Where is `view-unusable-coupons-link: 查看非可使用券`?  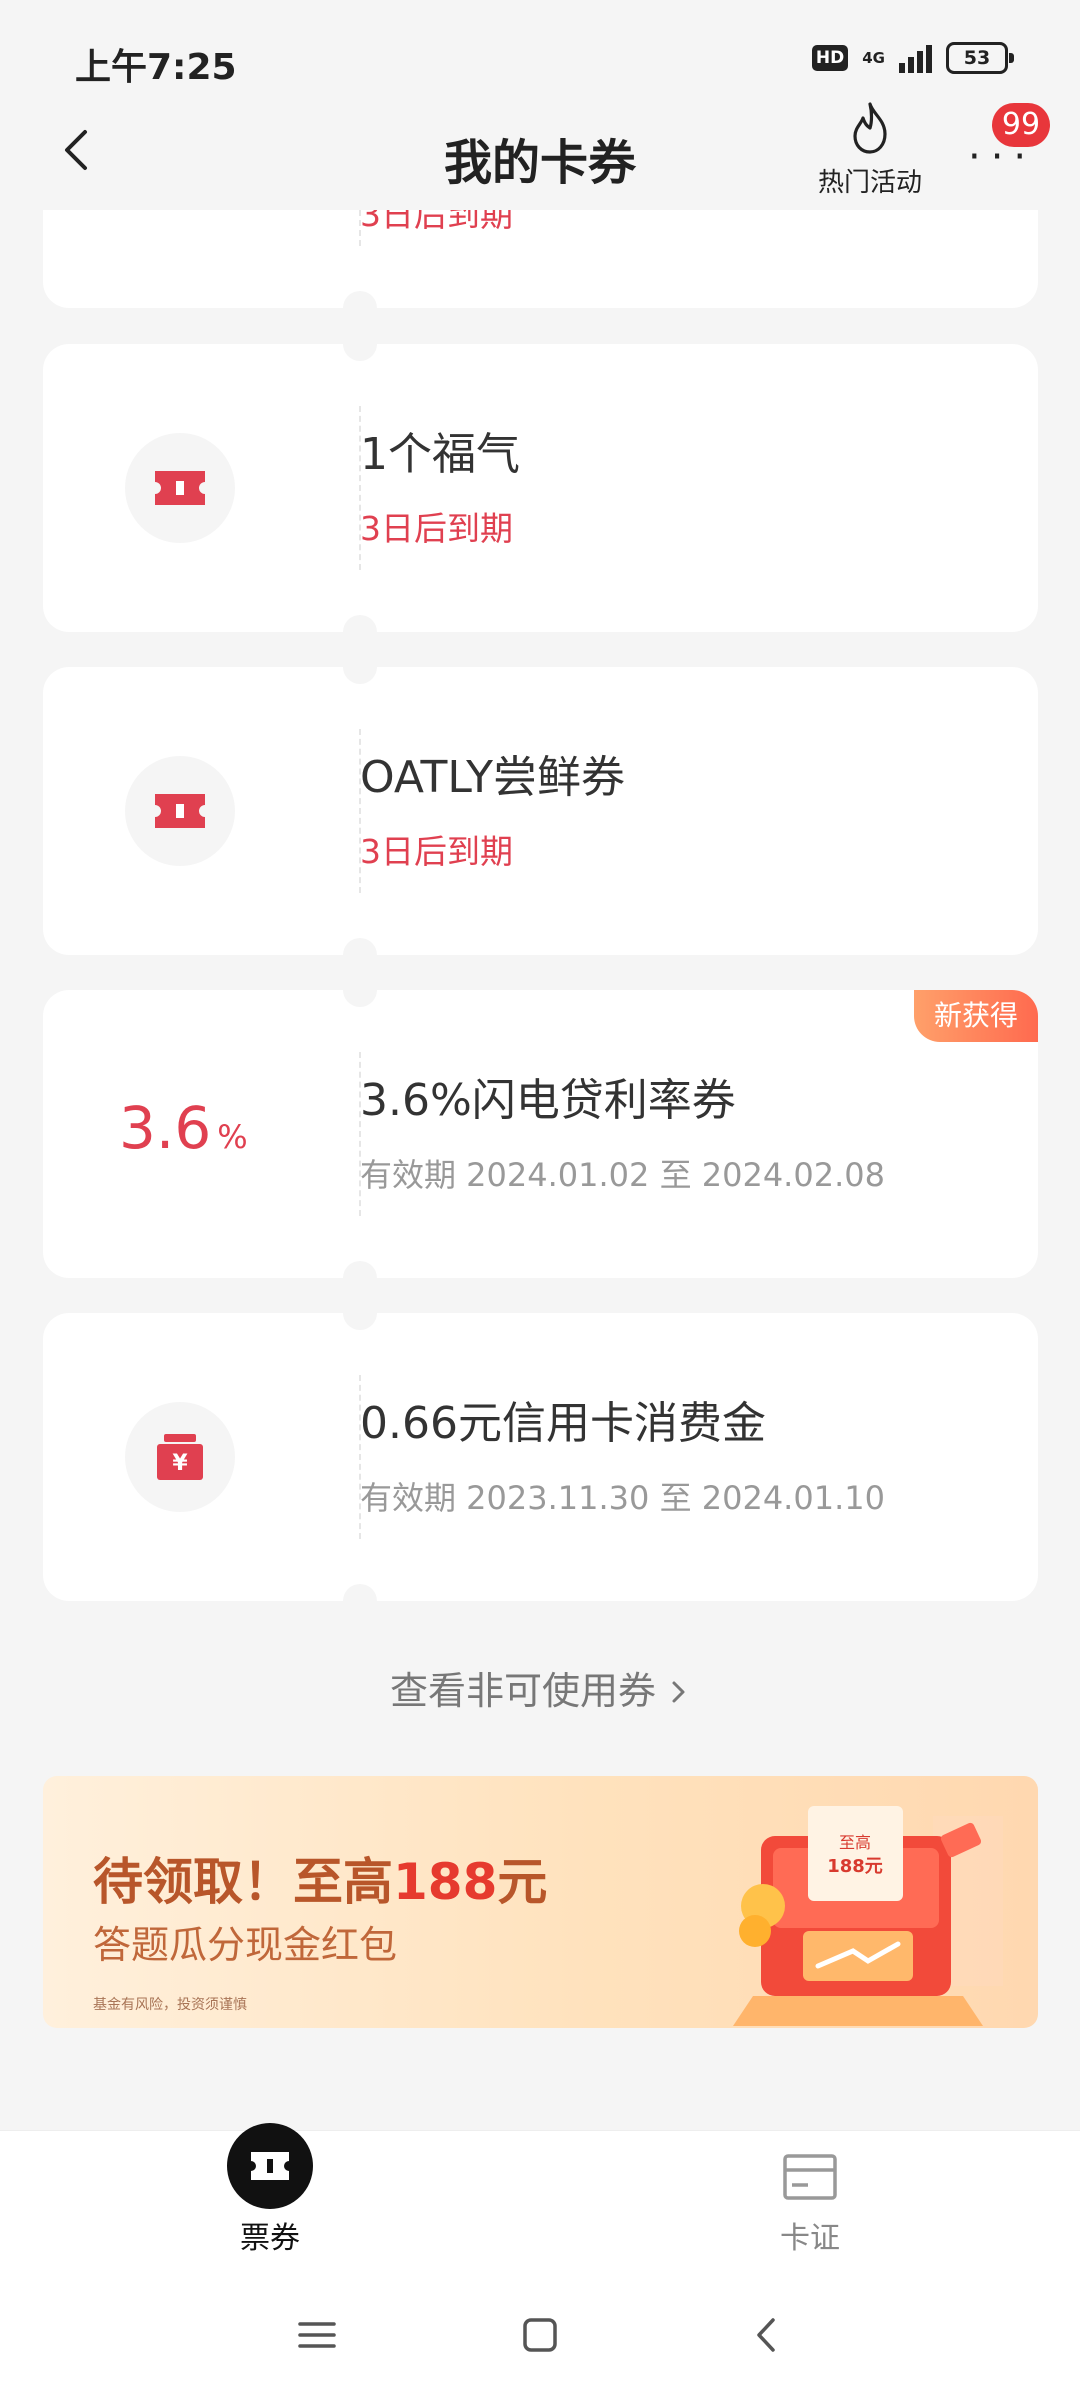 view-unusable-coupons-link: 查看非可使用券 is located at coordinates (540, 1687).